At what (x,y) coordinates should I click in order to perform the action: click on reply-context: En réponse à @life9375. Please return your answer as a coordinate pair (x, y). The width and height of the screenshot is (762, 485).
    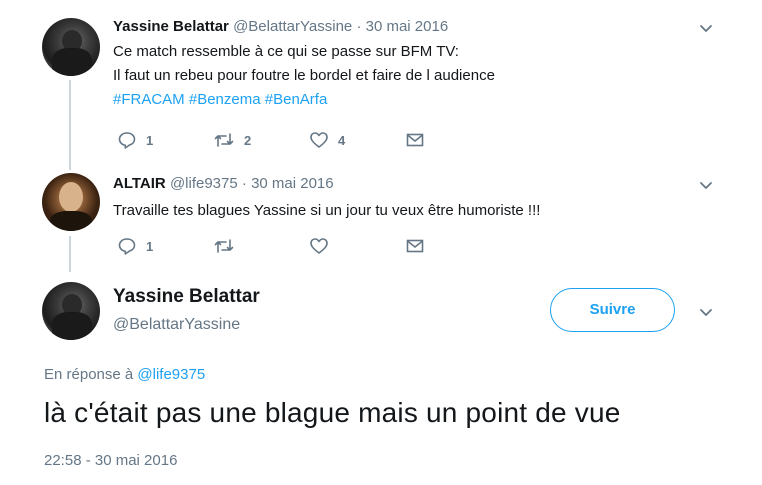
    Looking at the image, I should click on (124, 374).